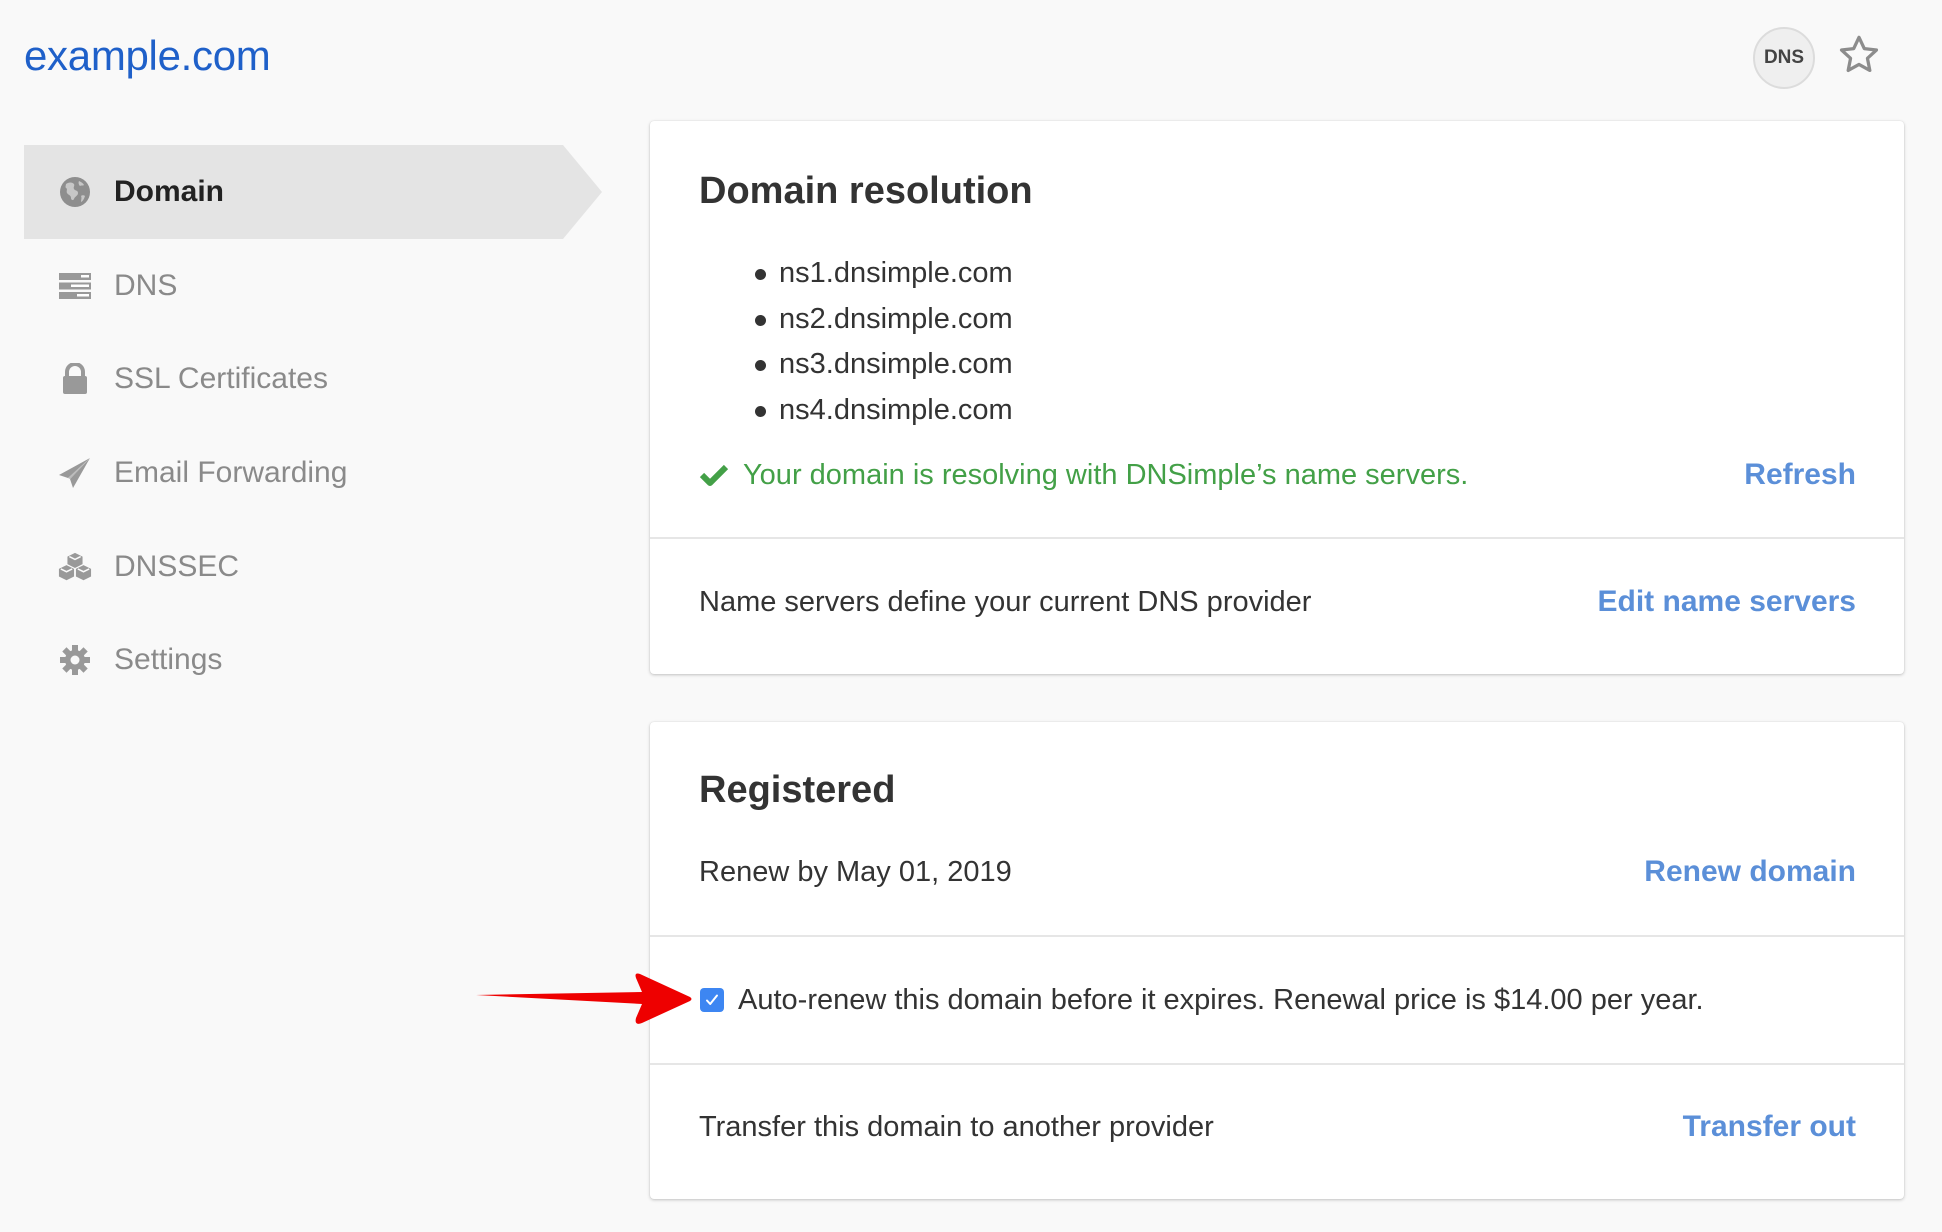  I want to click on checkmark-icon, so click(712, 999).